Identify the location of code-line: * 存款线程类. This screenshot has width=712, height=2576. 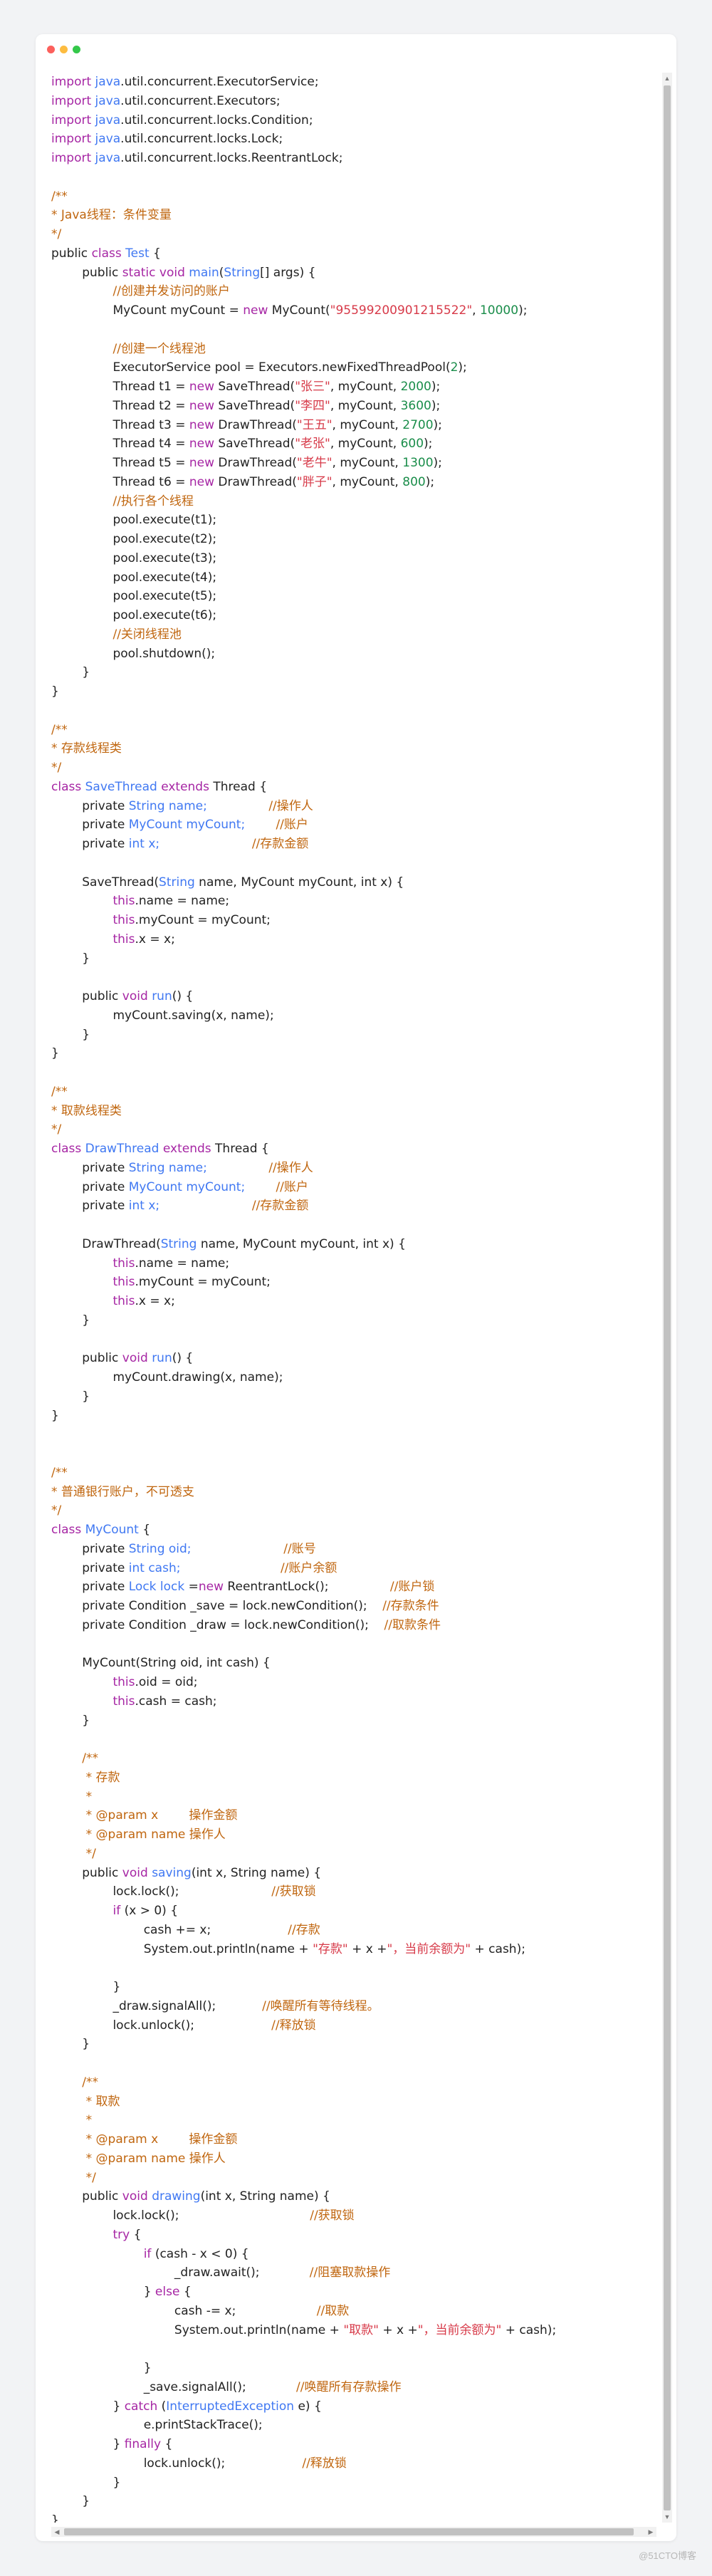
(353, 748).